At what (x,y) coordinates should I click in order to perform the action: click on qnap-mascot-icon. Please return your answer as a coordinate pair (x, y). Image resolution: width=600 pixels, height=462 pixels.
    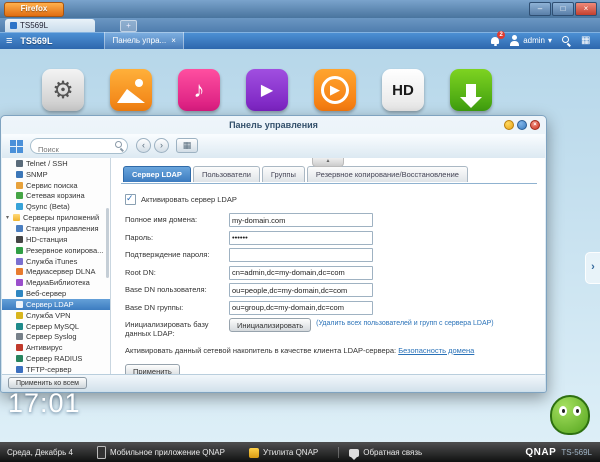
    Looking at the image, I should click on (570, 415).